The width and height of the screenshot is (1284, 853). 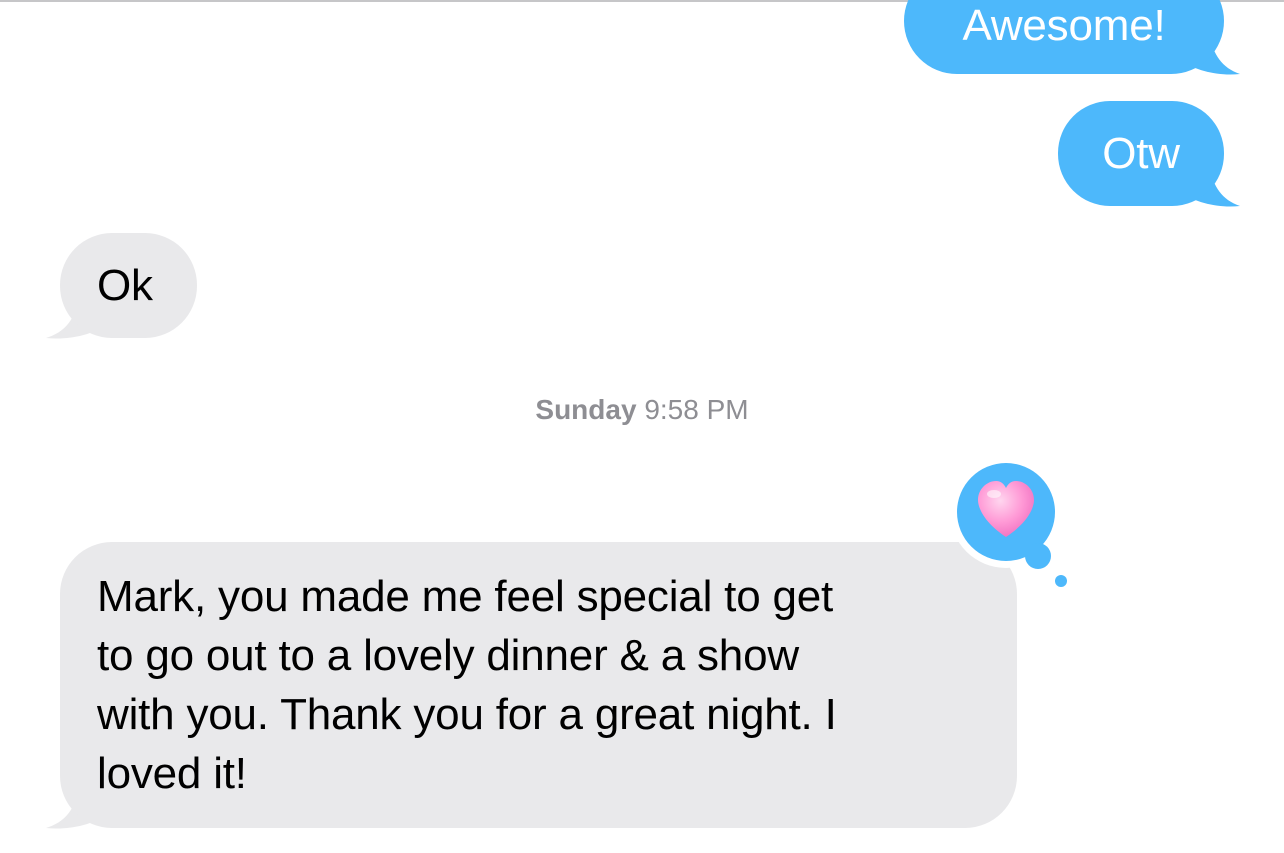 What do you see at coordinates (467, 714) in the screenshot?
I see `message-text-line: with you. Thank you for a great night. I` at bounding box center [467, 714].